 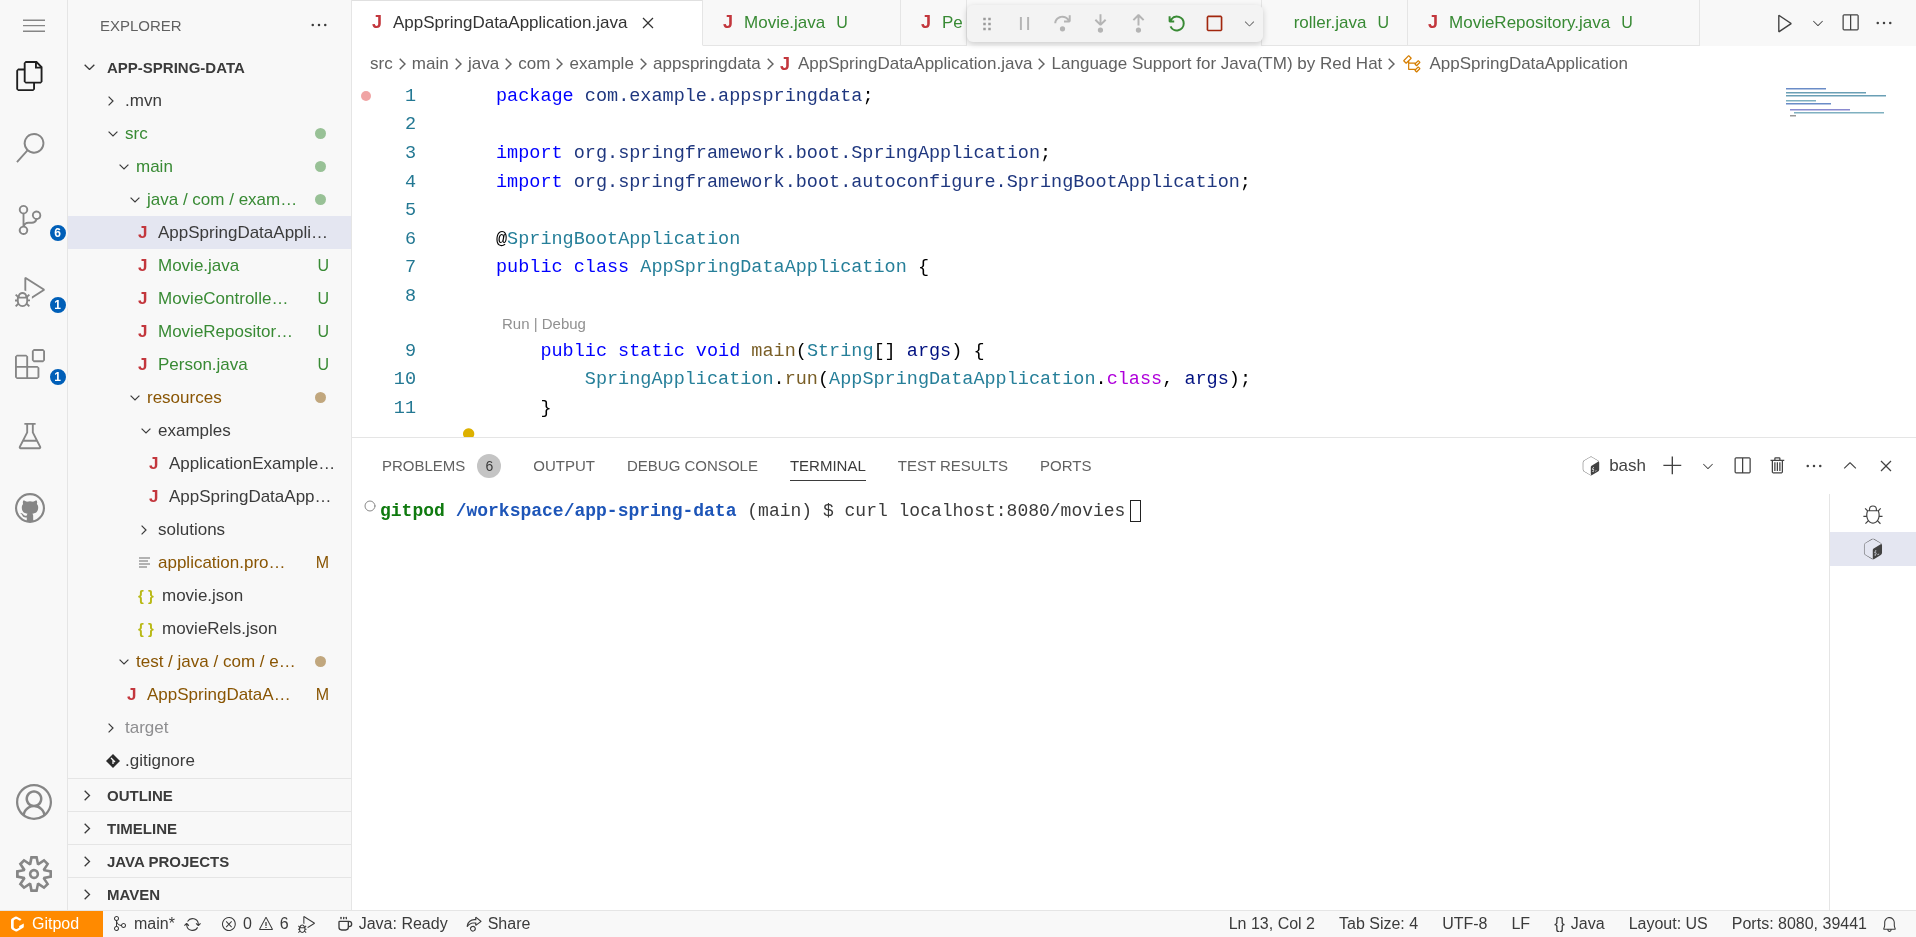 What do you see at coordinates (1521, 924) in the screenshot?
I see `status-item: LF` at bounding box center [1521, 924].